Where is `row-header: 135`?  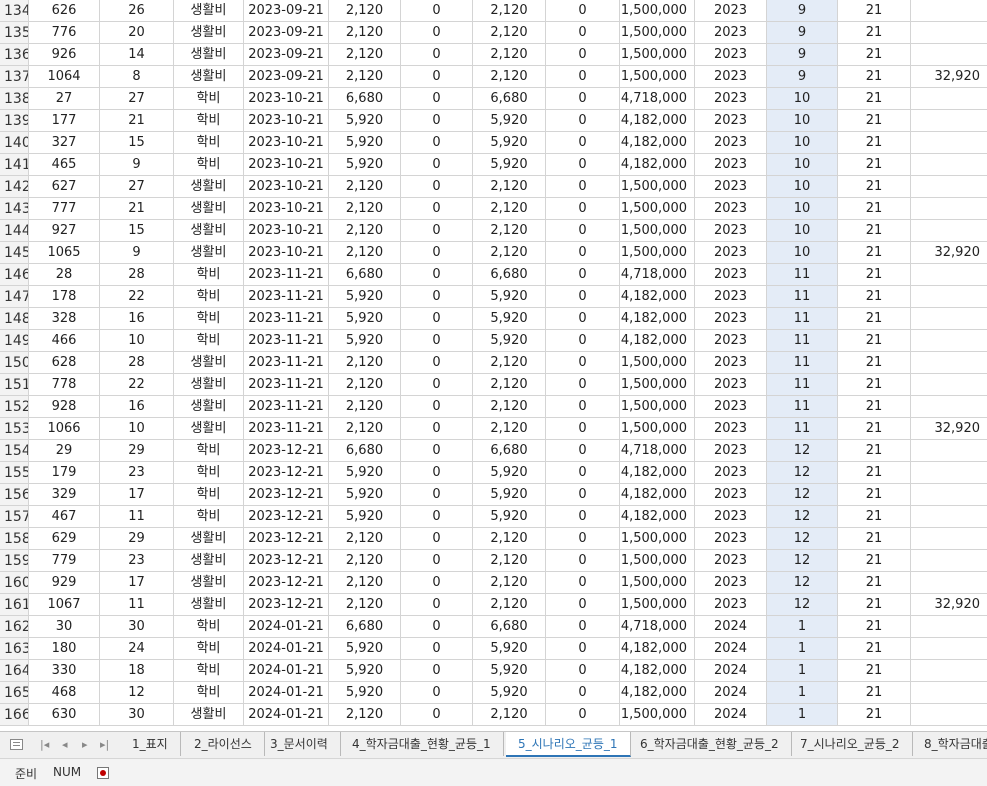 row-header: 135 is located at coordinates (14, 33).